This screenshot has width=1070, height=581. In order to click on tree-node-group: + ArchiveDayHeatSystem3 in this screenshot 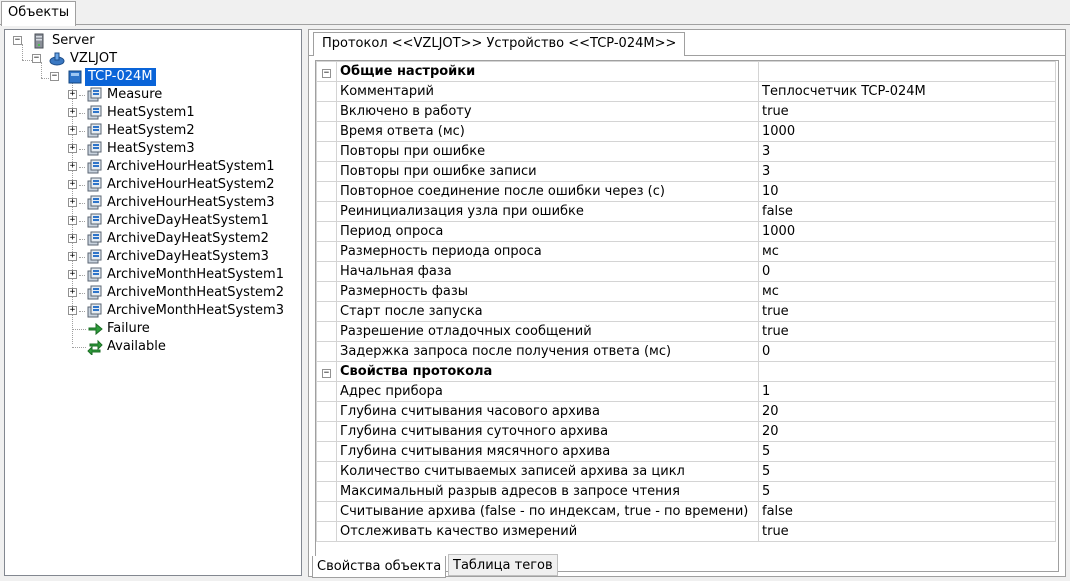, I will do `click(153, 257)`.